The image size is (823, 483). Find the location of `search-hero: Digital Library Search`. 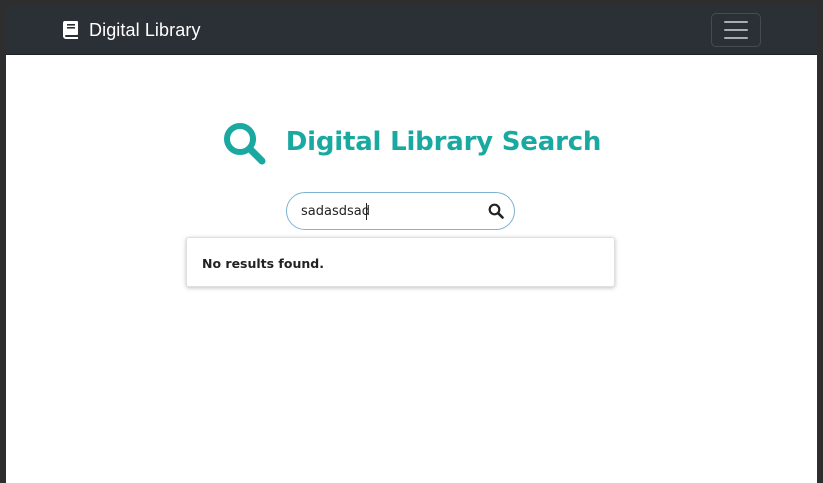

search-hero: Digital Library Search is located at coordinates (411, 142).